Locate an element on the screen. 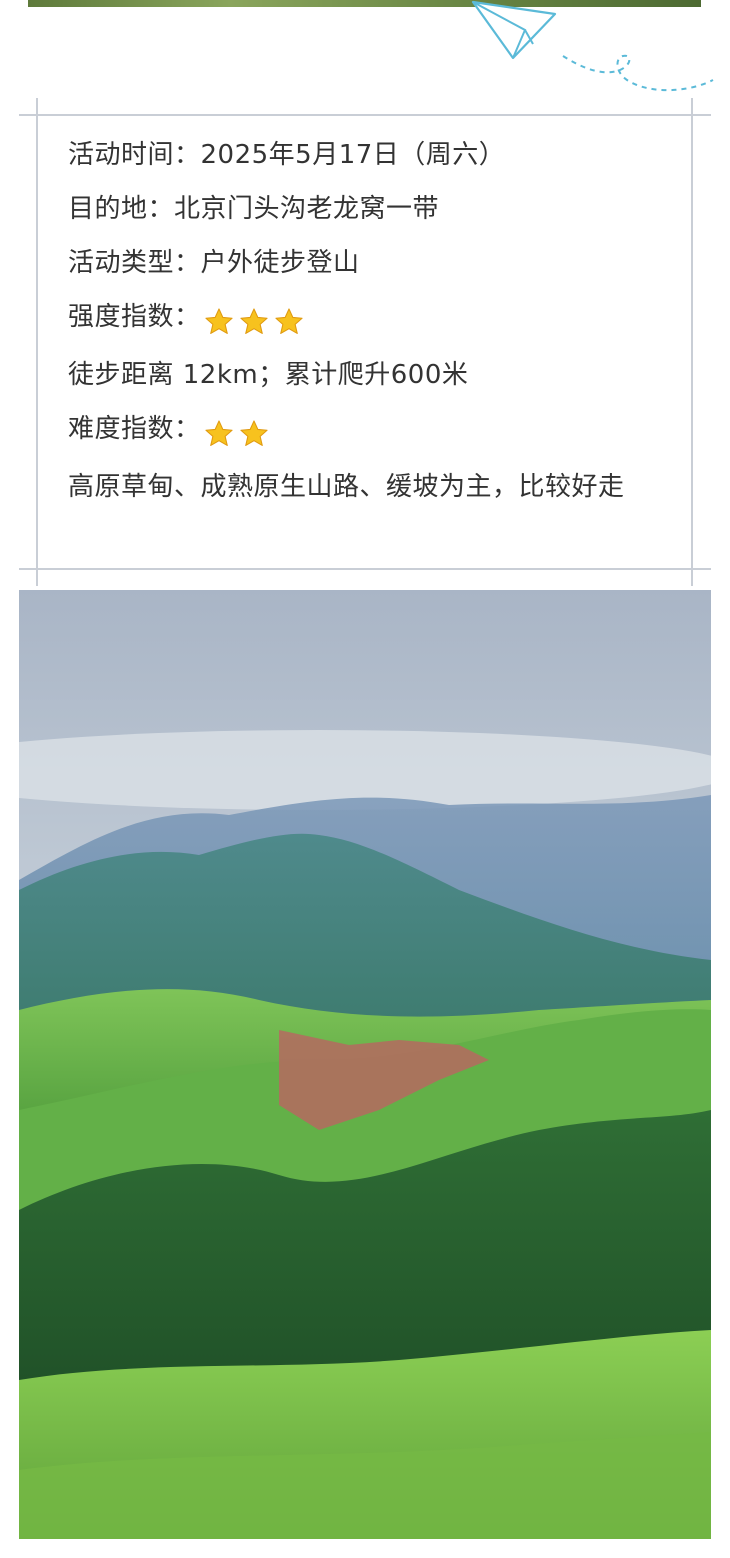 Image resolution: width=730 pixels, height=1558 pixels. frame-bottom-line is located at coordinates (365, 569).